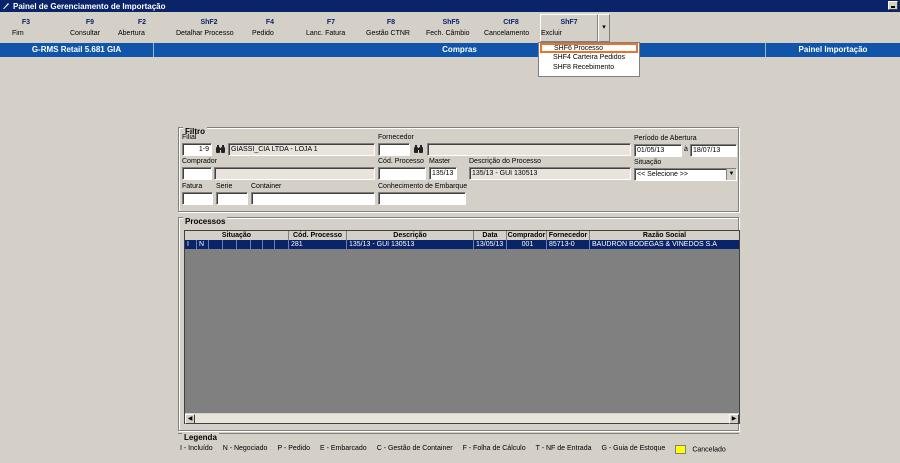  What do you see at coordinates (709, 450) in the screenshot?
I see `legend-cancelado-label: Cancelado` at bounding box center [709, 450].